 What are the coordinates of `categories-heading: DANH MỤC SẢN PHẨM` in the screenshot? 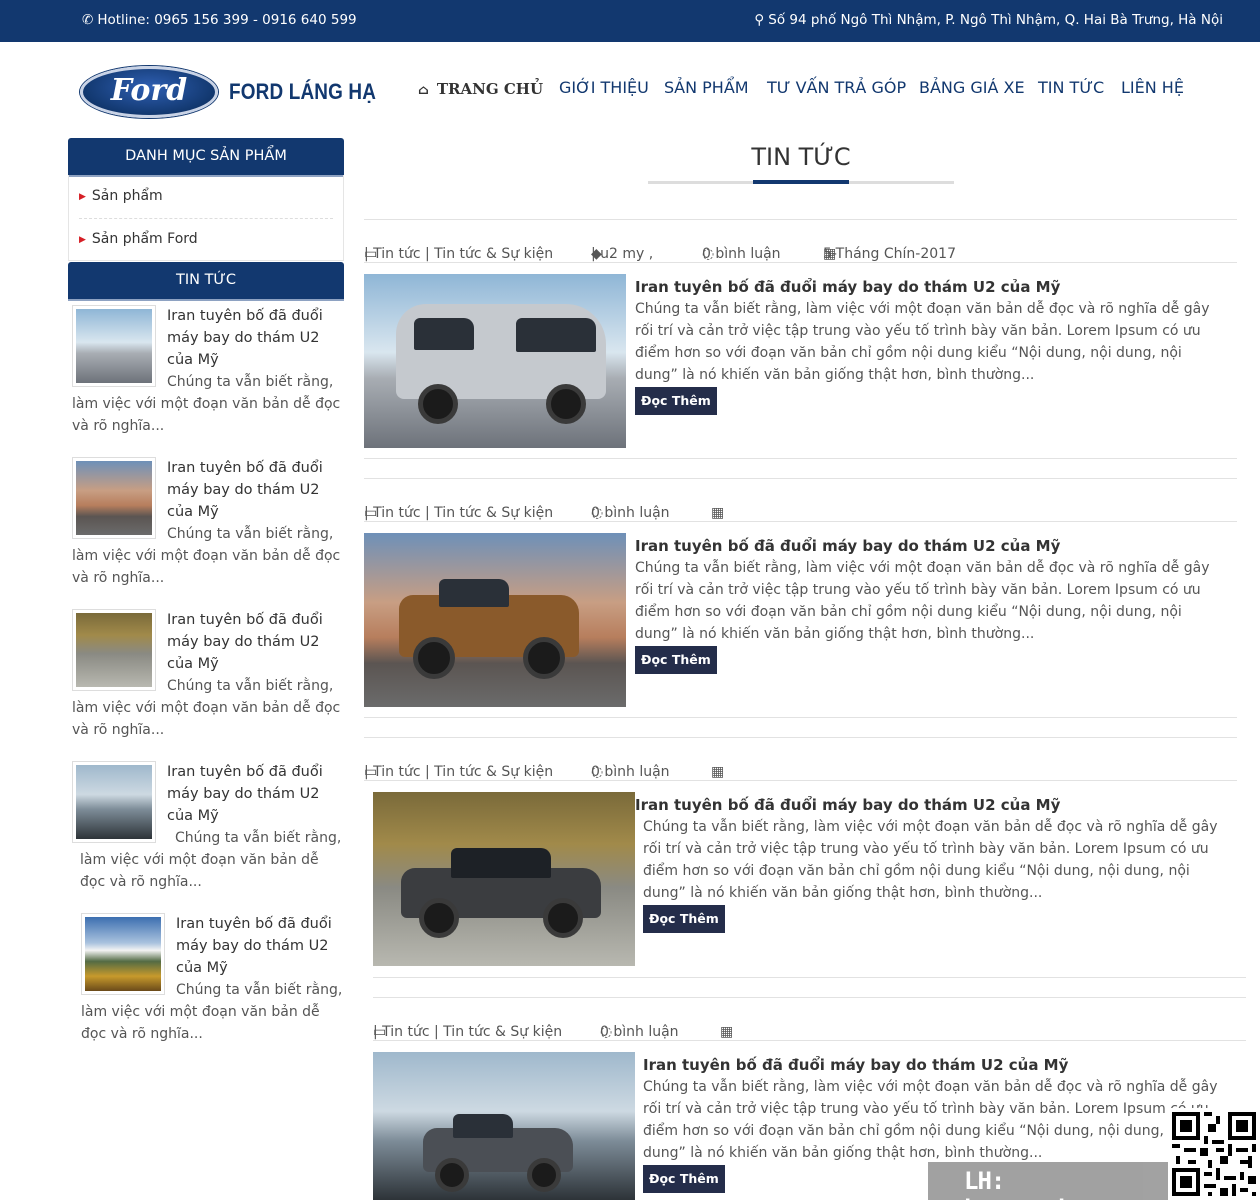 It's located at (206, 157).